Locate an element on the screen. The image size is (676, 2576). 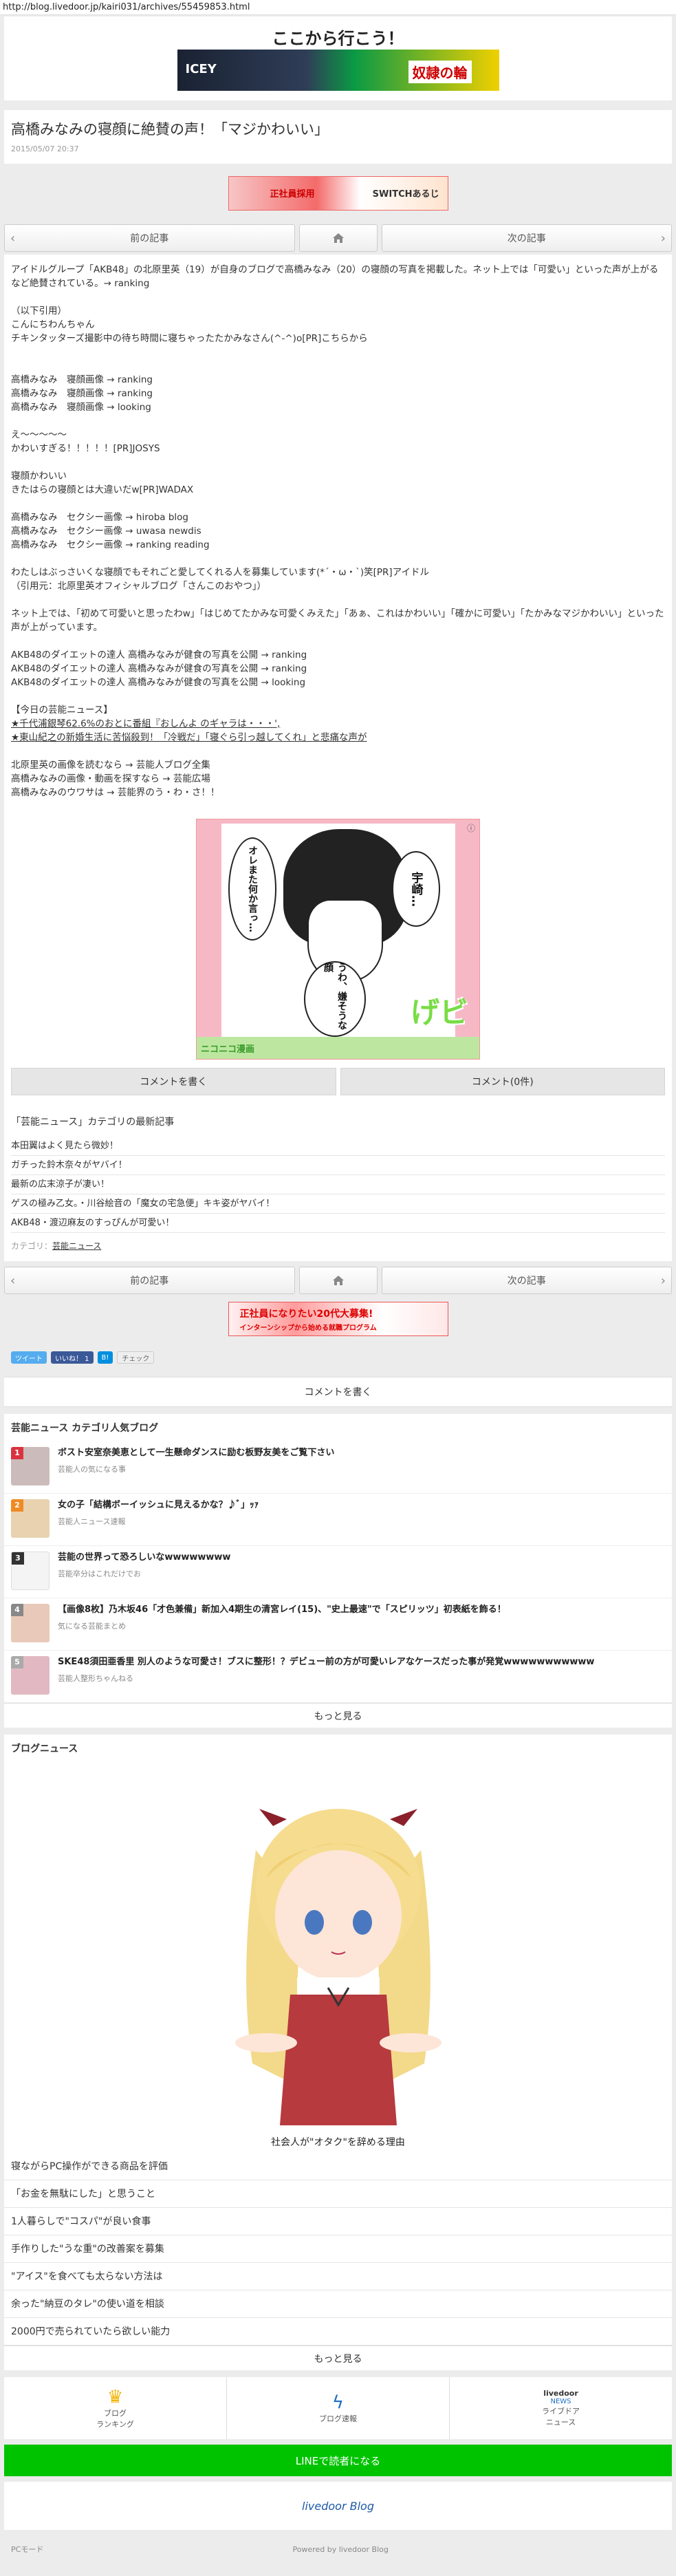
blog-news-item: 1人暮らしで"コスパ"が良い食事 is located at coordinates (338, 2221).